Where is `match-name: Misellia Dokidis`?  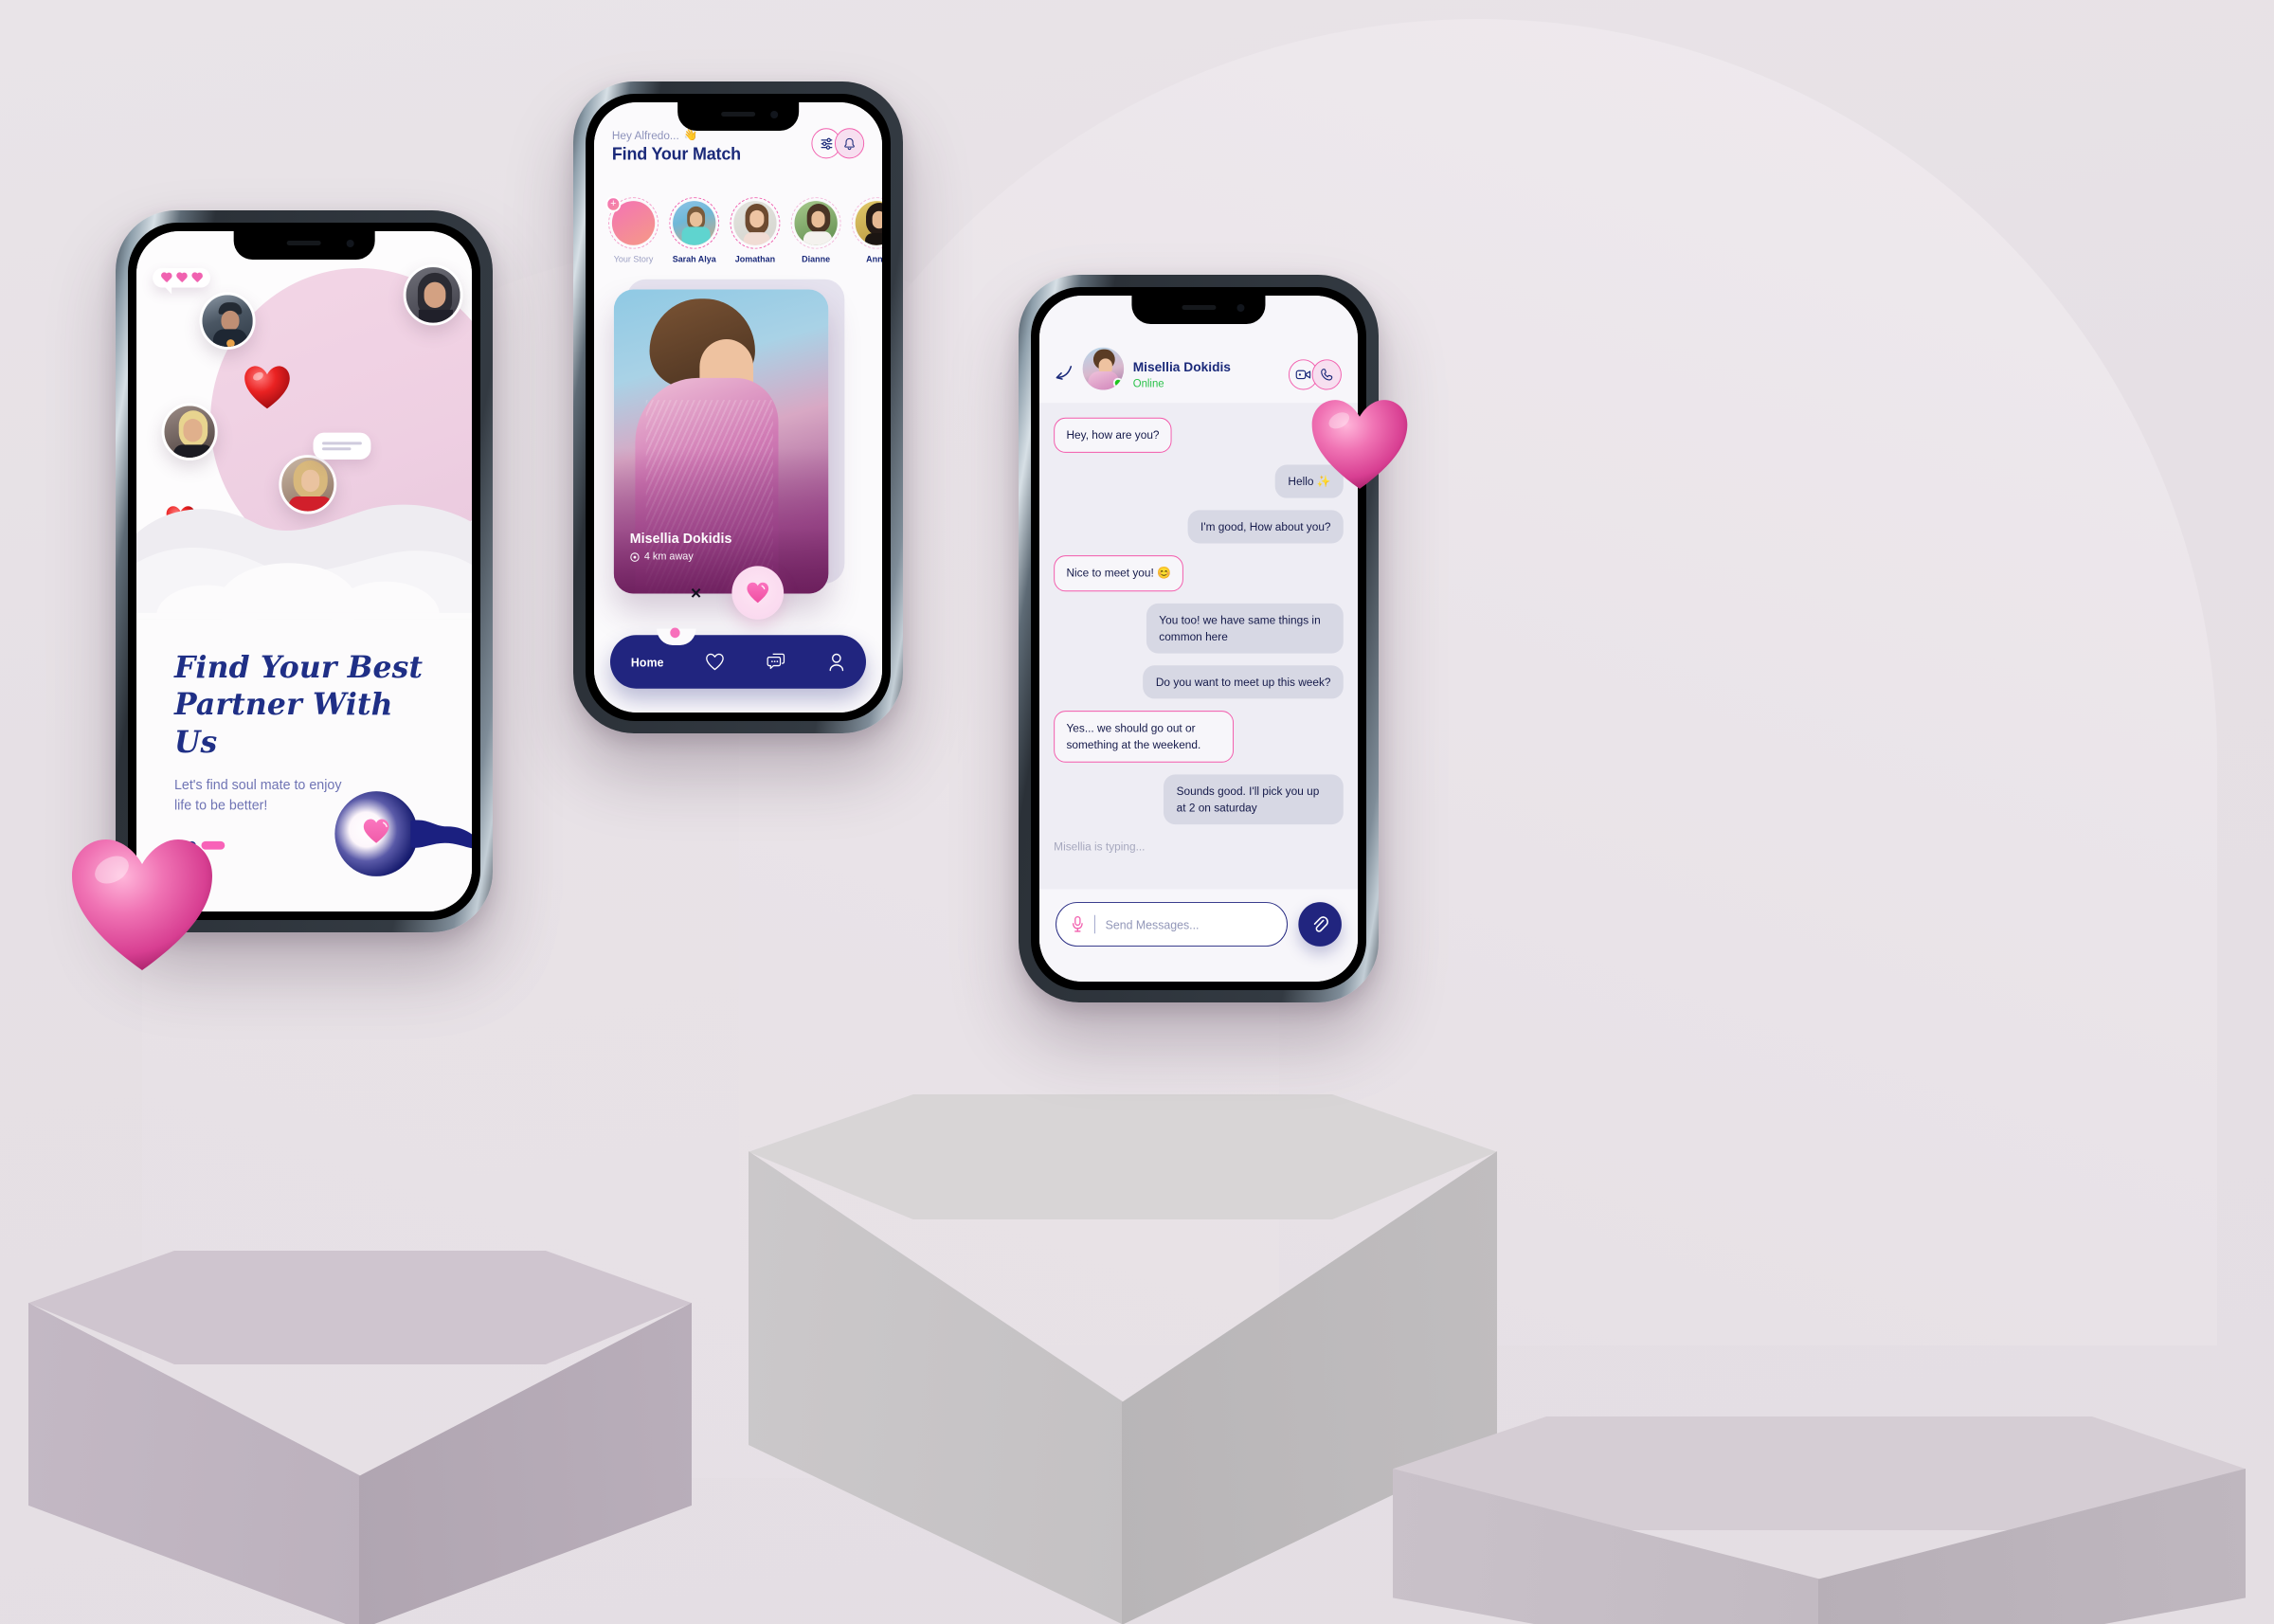 match-name: Misellia Dokidis is located at coordinates (680, 539).